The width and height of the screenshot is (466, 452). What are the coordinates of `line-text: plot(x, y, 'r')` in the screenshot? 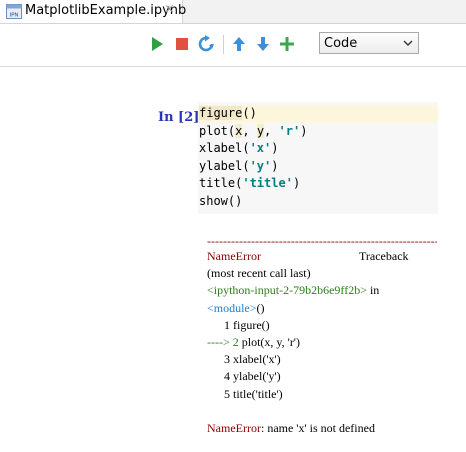 It's located at (270, 342).